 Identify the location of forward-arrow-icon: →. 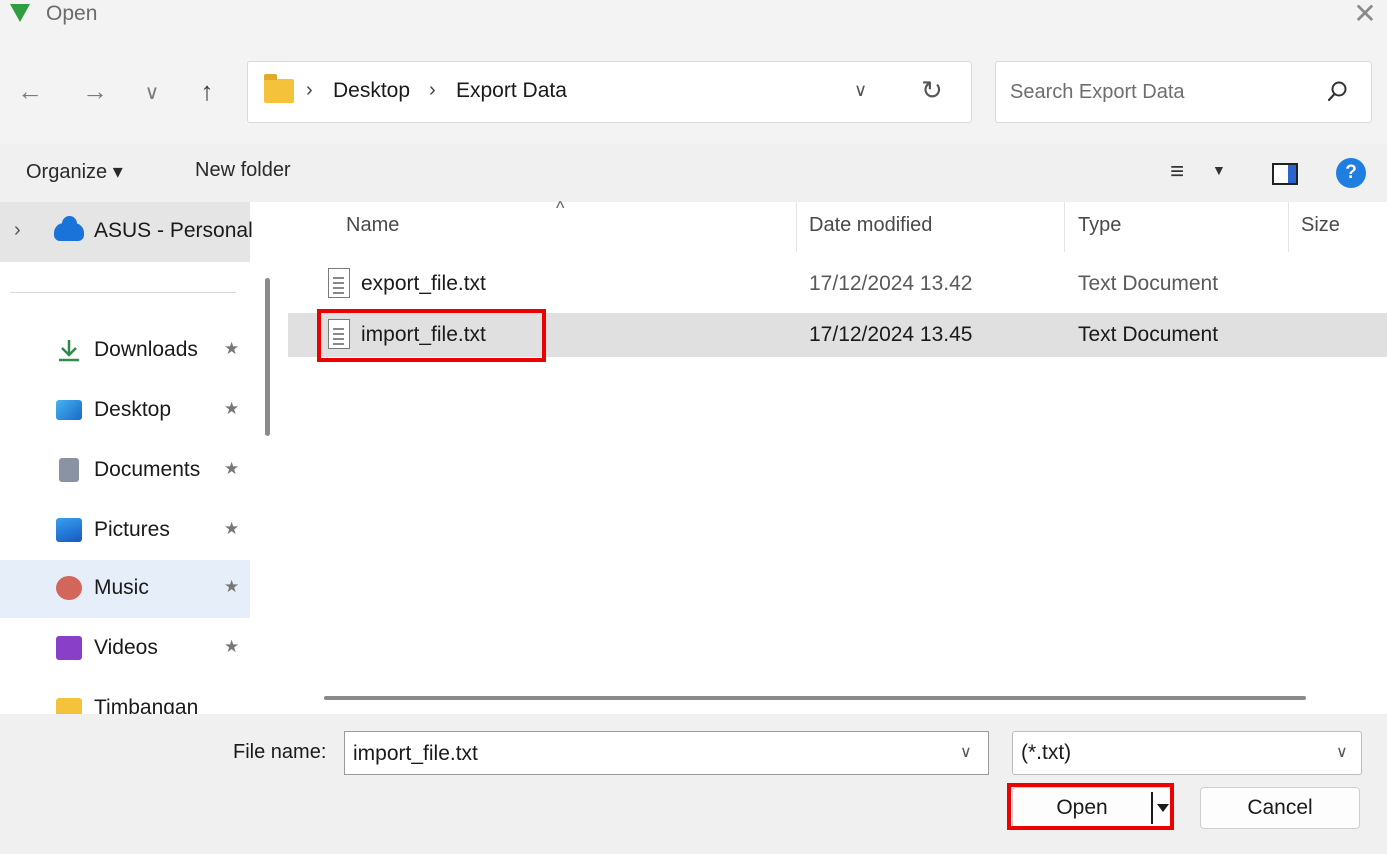
(95, 91).